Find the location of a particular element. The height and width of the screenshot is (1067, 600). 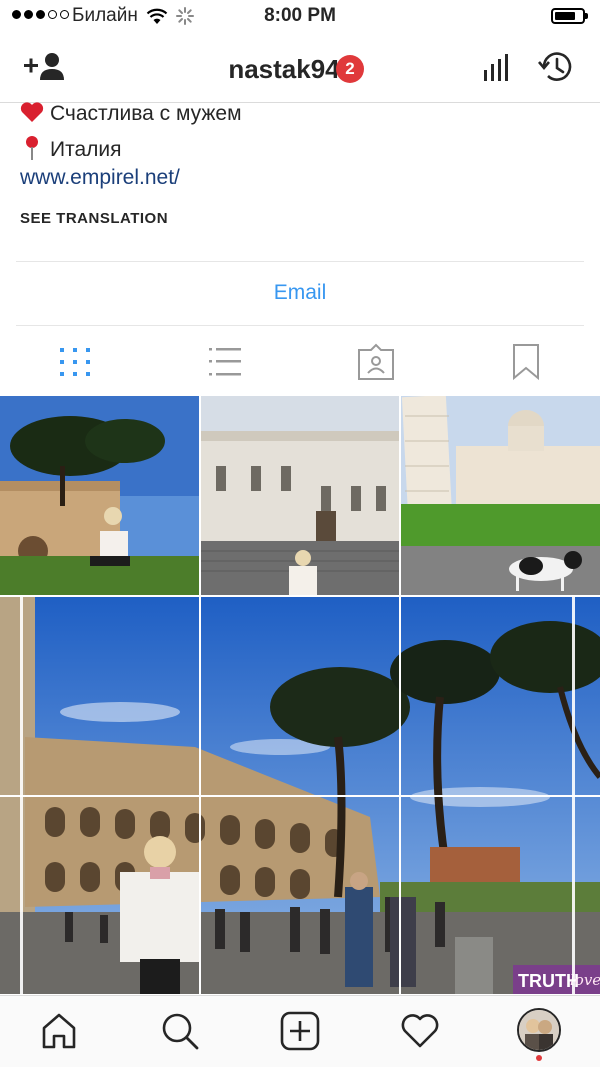

archive-icon is located at coordinates (555, 67).